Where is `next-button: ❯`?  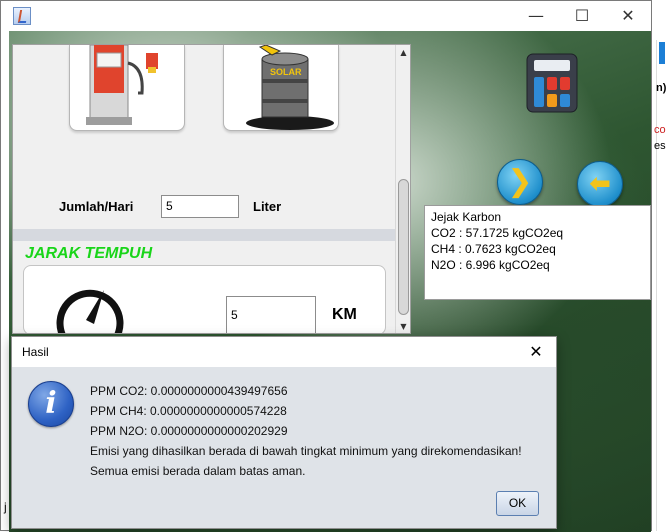 next-button: ❯ is located at coordinates (520, 182).